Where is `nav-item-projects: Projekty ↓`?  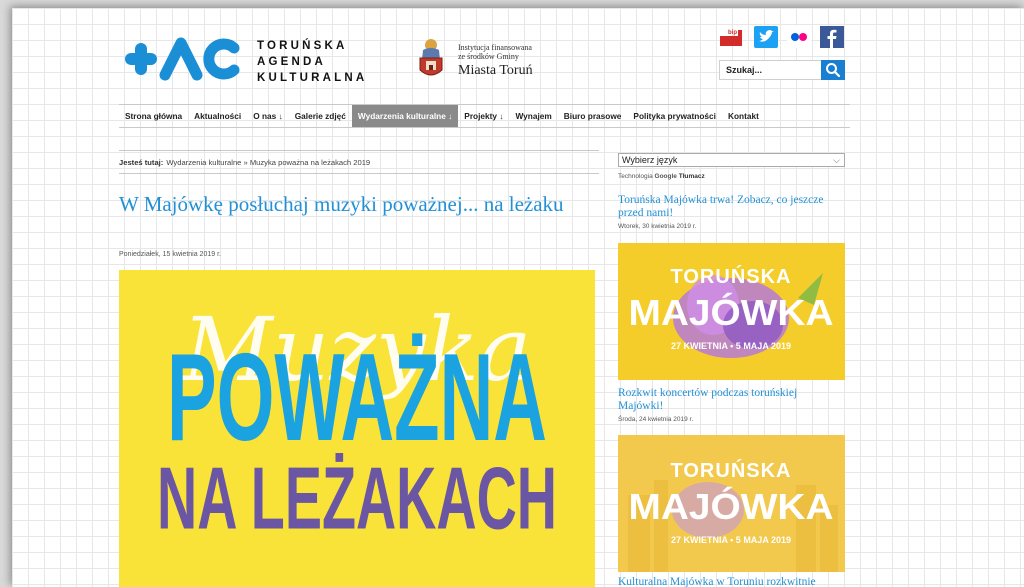
nav-item-projects: Projekty ↓ is located at coordinates (483, 116).